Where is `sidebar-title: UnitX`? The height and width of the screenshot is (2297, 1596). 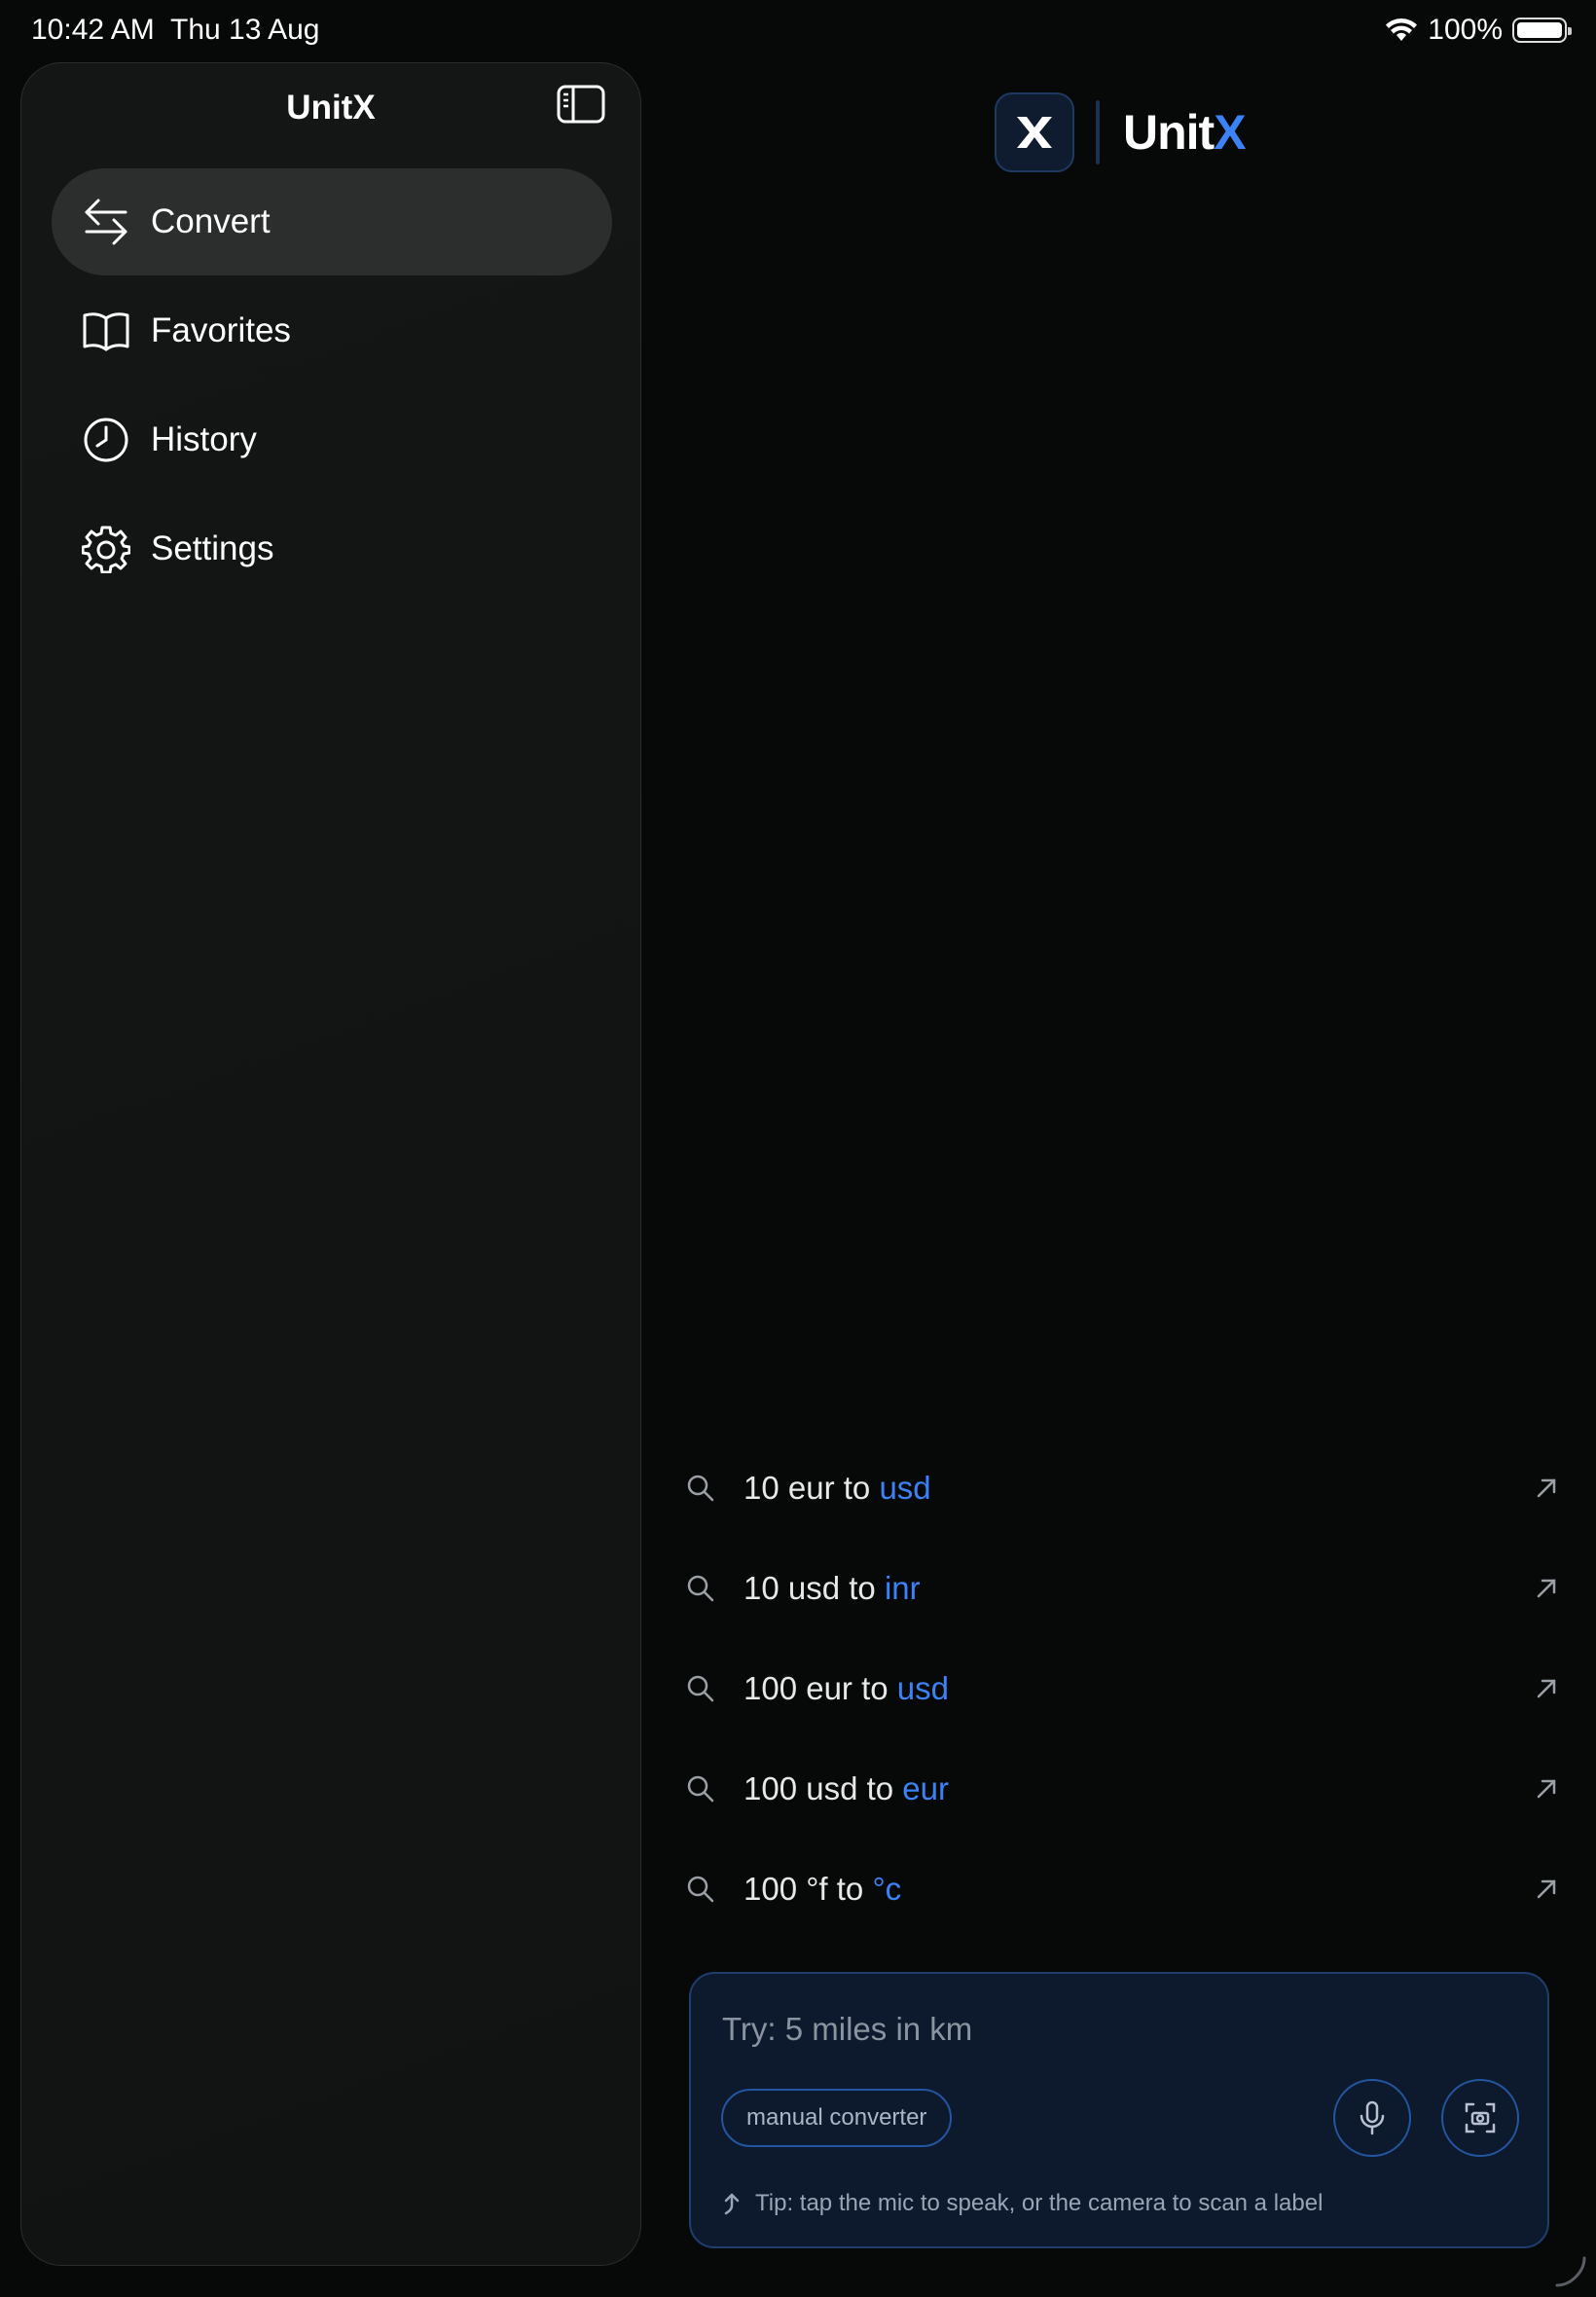 sidebar-title: UnitX is located at coordinates (331, 108).